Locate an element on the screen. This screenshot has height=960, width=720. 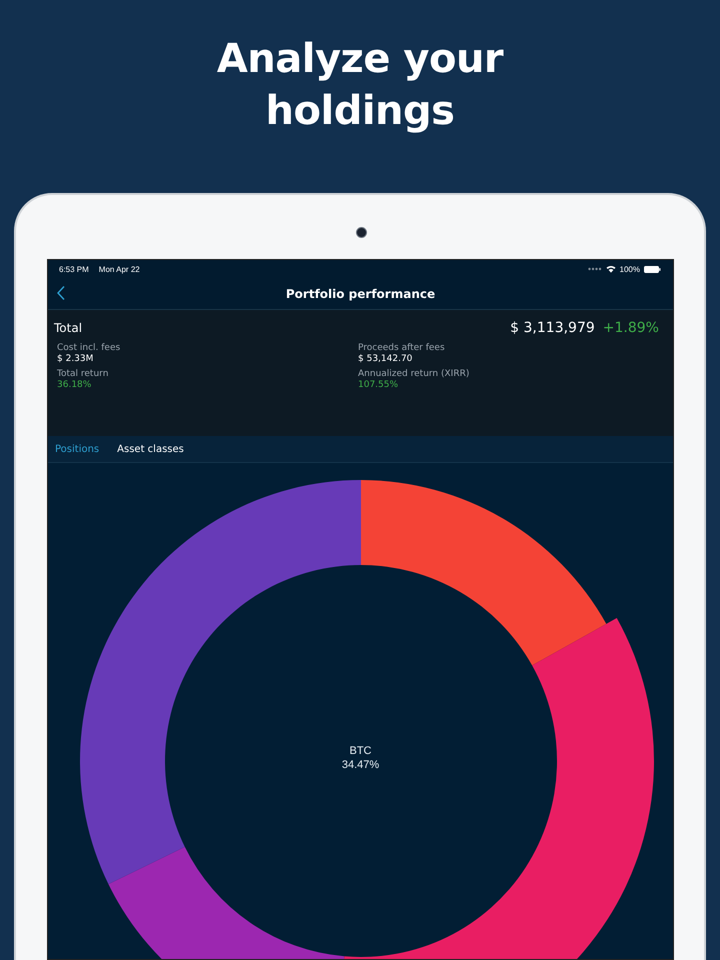
battery-icon is located at coordinates (652, 269).